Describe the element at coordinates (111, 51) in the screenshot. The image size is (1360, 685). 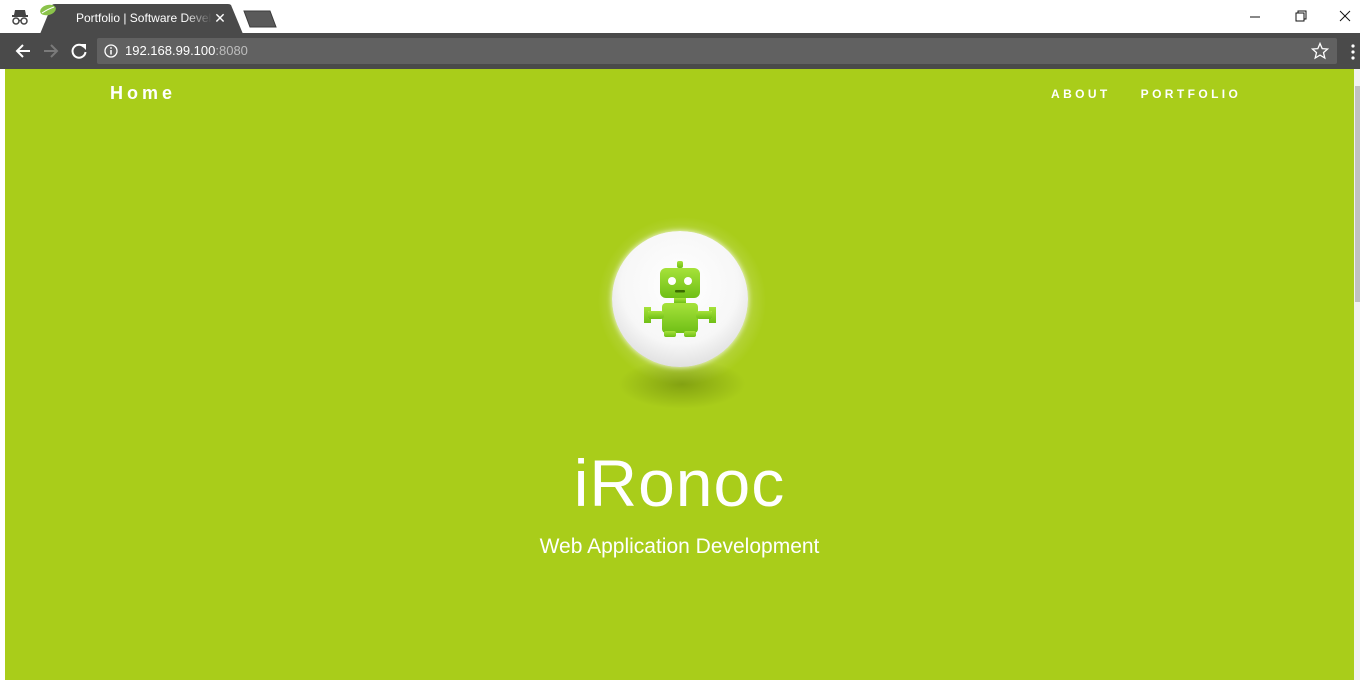
I see `info-icon` at that location.